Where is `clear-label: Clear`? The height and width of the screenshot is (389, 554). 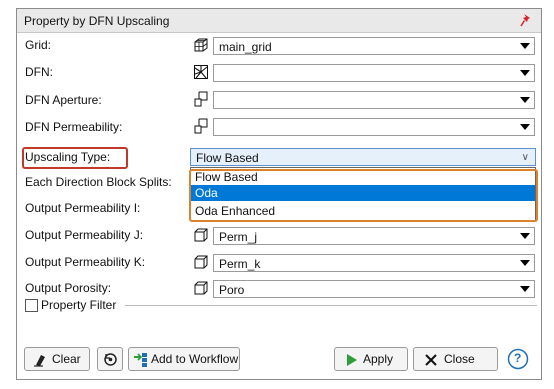
clear-label: Clear is located at coordinates (66, 359).